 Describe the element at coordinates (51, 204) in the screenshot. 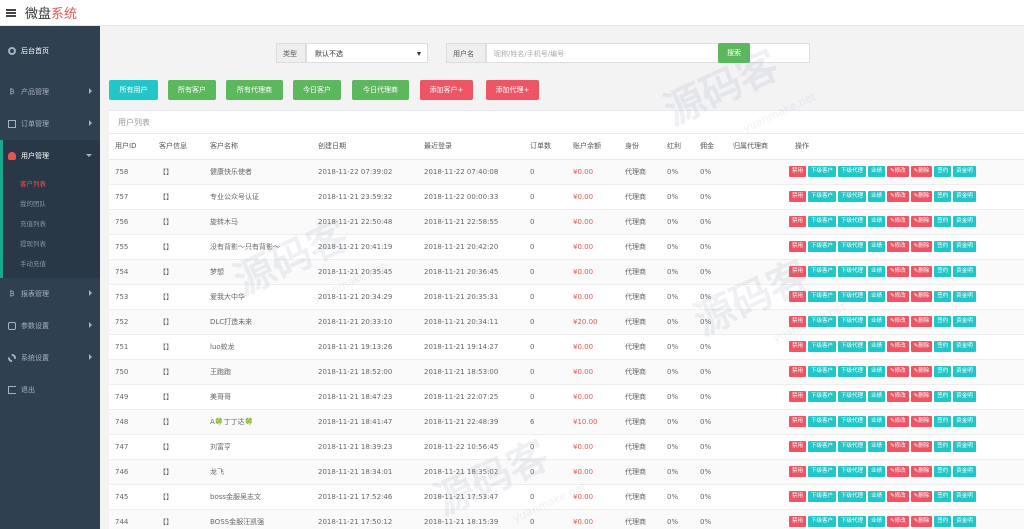

I see `submenu-my-team: 我的团队` at that location.